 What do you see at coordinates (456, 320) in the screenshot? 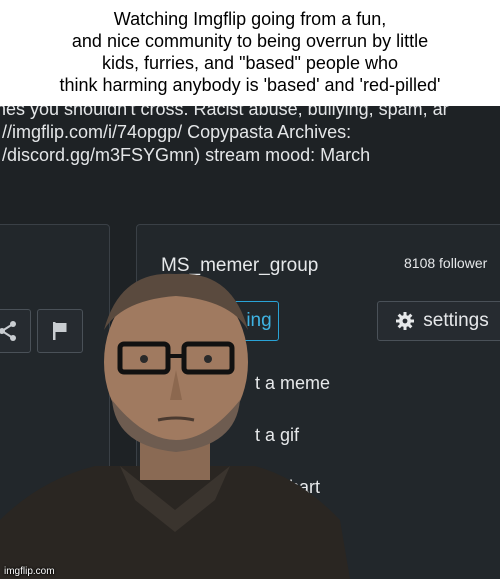
I see `settings-label: settings` at bounding box center [456, 320].